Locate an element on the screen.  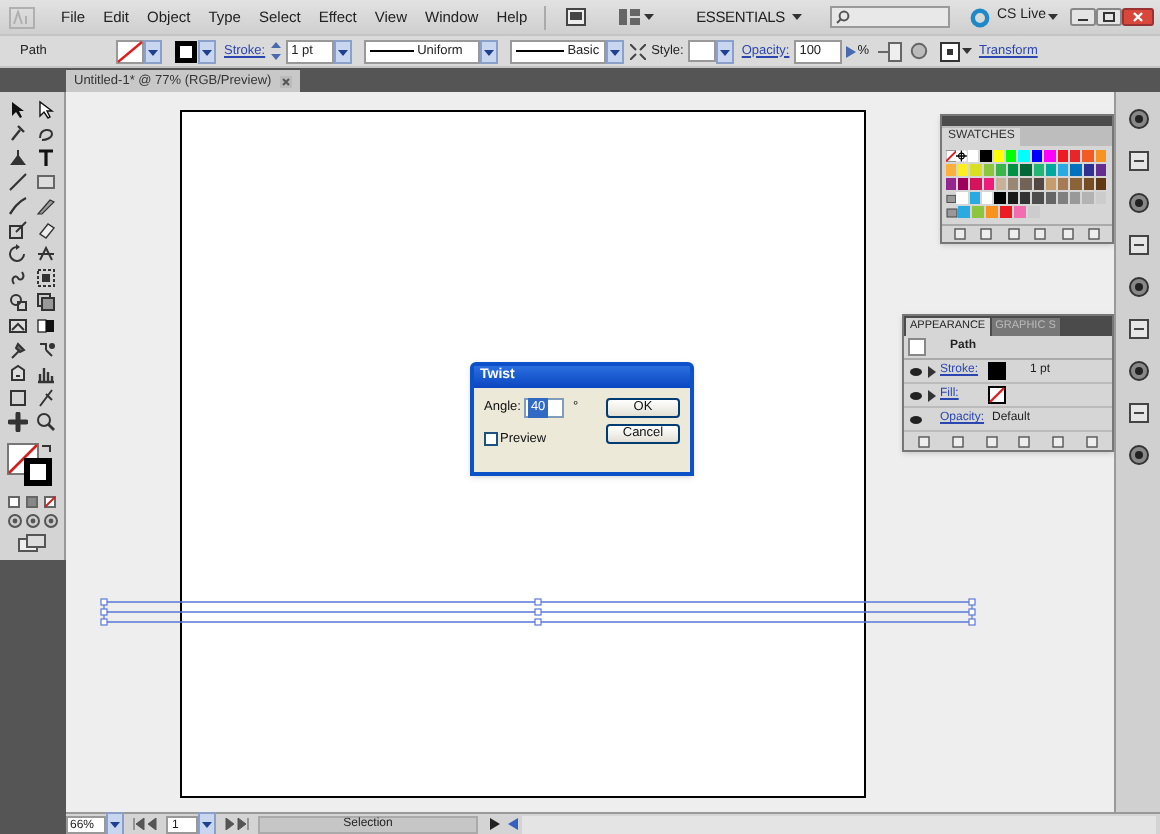
thumbnail is located at coordinates (917, 347).